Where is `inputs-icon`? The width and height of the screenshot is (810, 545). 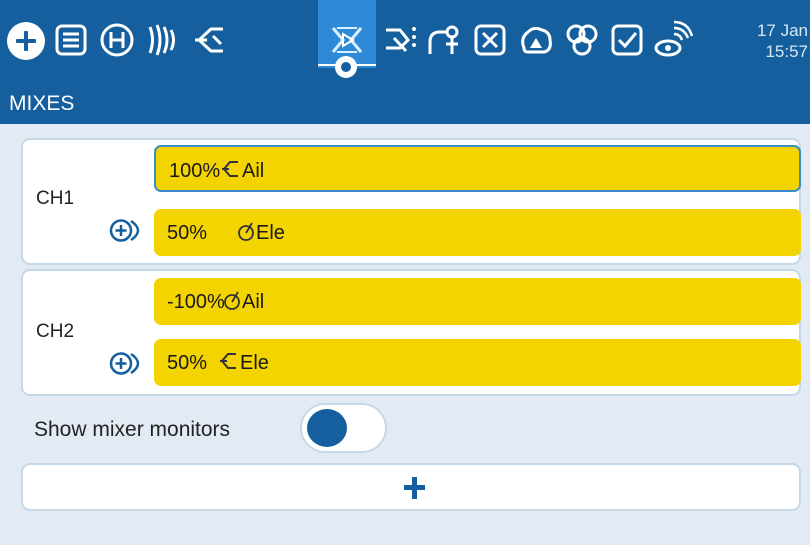
inputs-icon is located at coordinates (209, 40).